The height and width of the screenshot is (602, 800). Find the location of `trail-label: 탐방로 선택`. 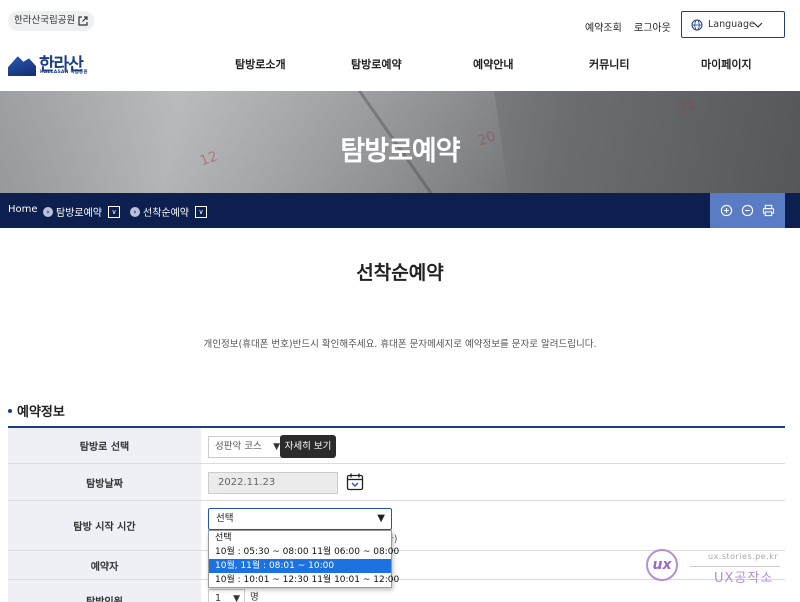

trail-label: 탐방로 선택 is located at coordinates (104, 445).